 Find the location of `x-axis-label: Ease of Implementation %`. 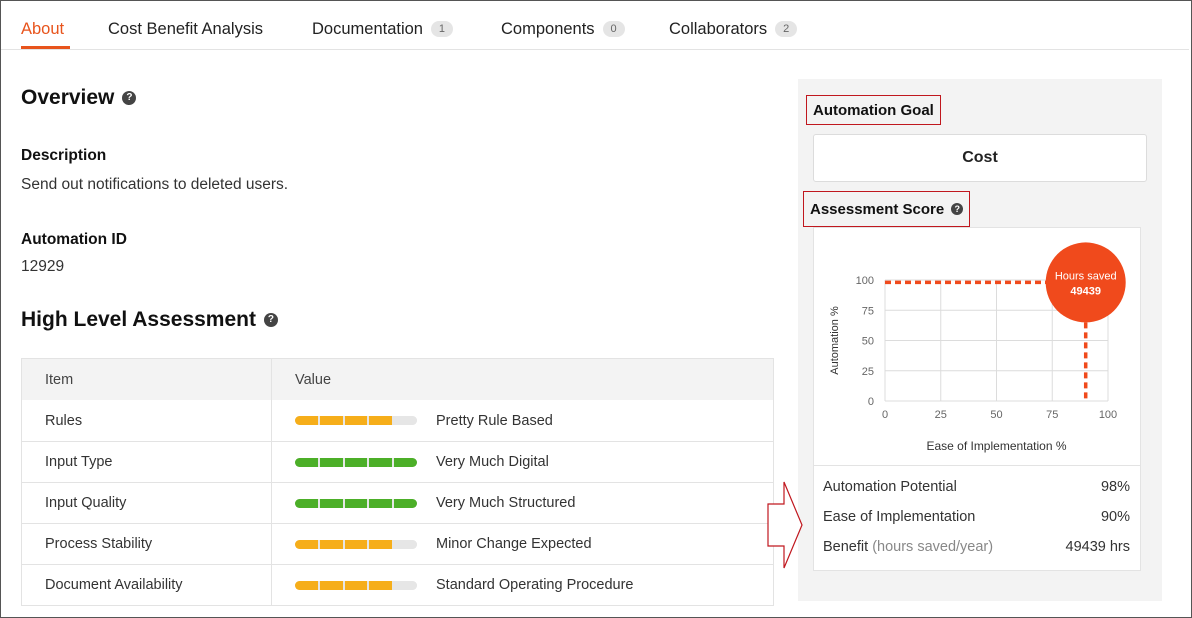

x-axis-label: Ease of Implementation % is located at coordinates (996, 446).